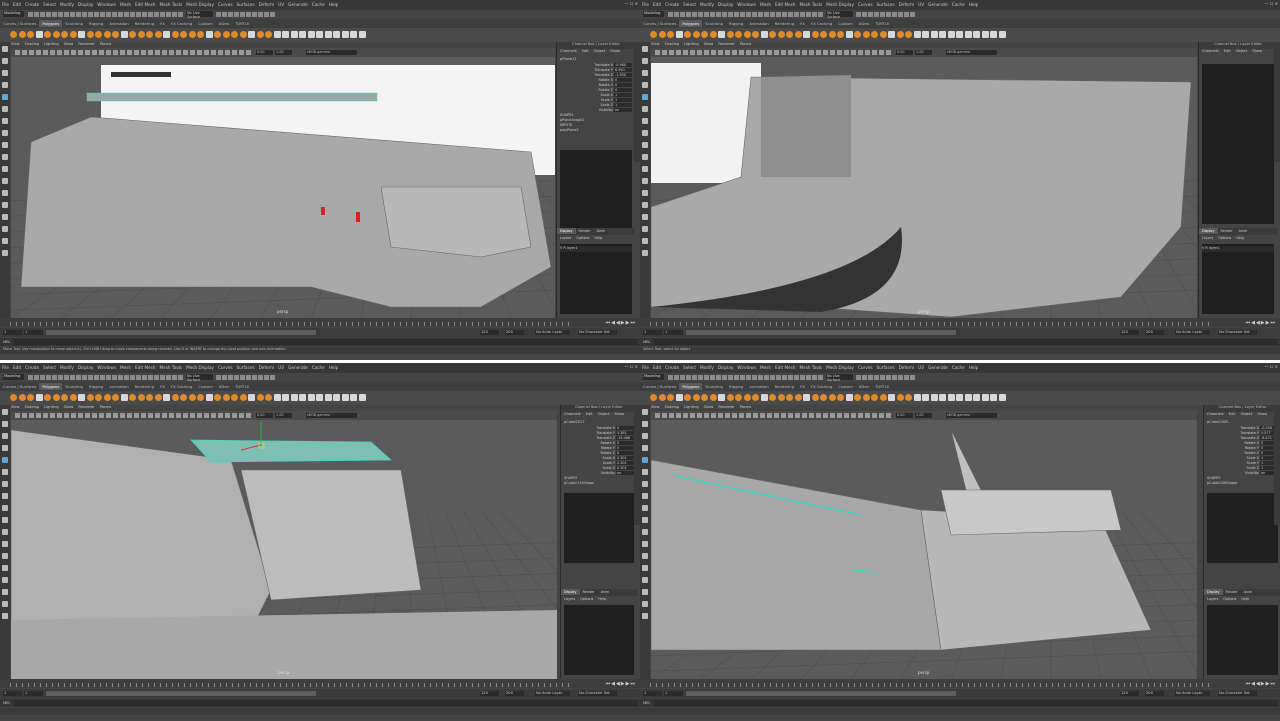 The image size is (1280, 721). Describe the element at coordinates (821, 693) in the screenshot. I see `range-handle` at that location.